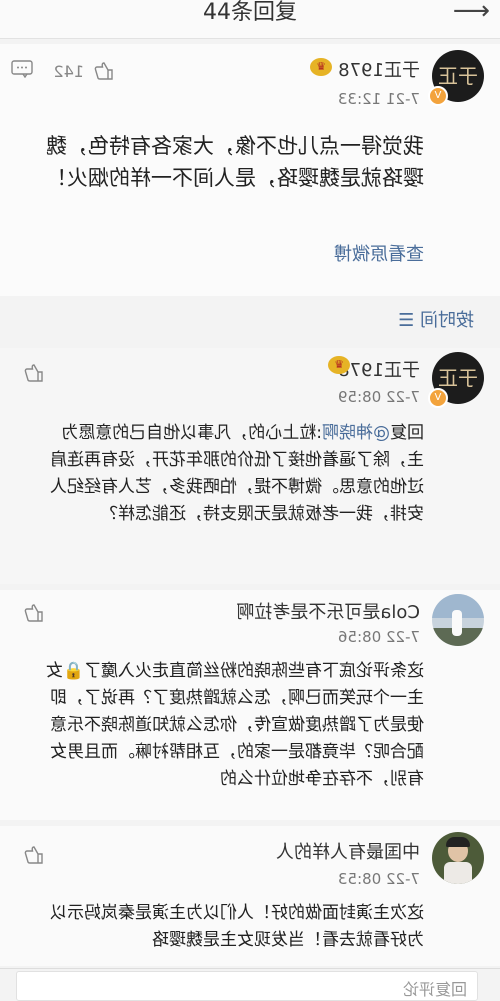  Describe the element at coordinates (407, 433) in the screenshot. I see `reply-prefix: 回复` at that location.